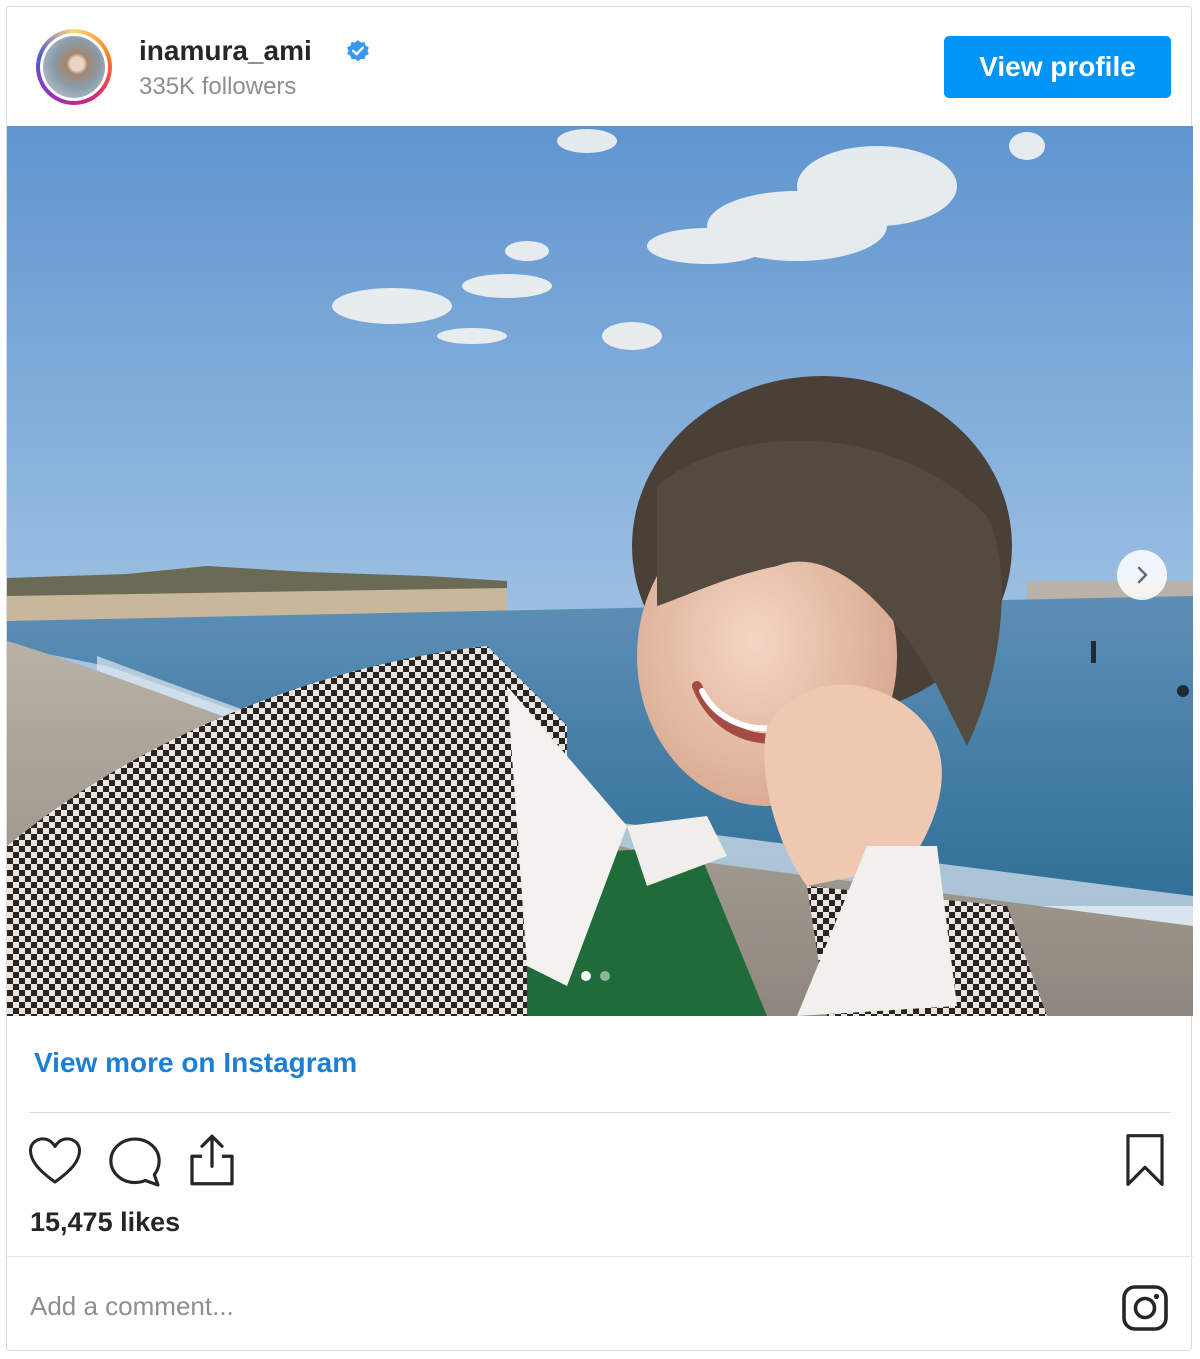  What do you see at coordinates (195, 1063) in the screenshot?
I see `view-more-link: View more on Instagram` at bounding box center [195, 1063].